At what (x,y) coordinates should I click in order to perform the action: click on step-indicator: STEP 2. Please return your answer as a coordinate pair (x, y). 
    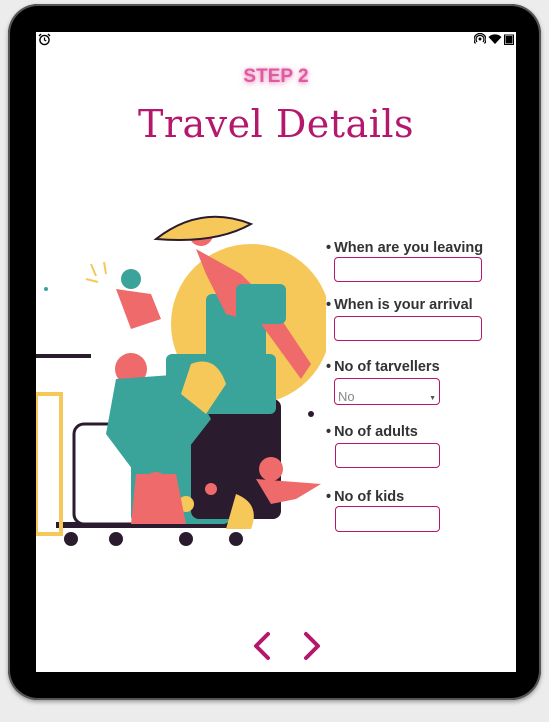
    Looking at the image, I should click on (276, 76).